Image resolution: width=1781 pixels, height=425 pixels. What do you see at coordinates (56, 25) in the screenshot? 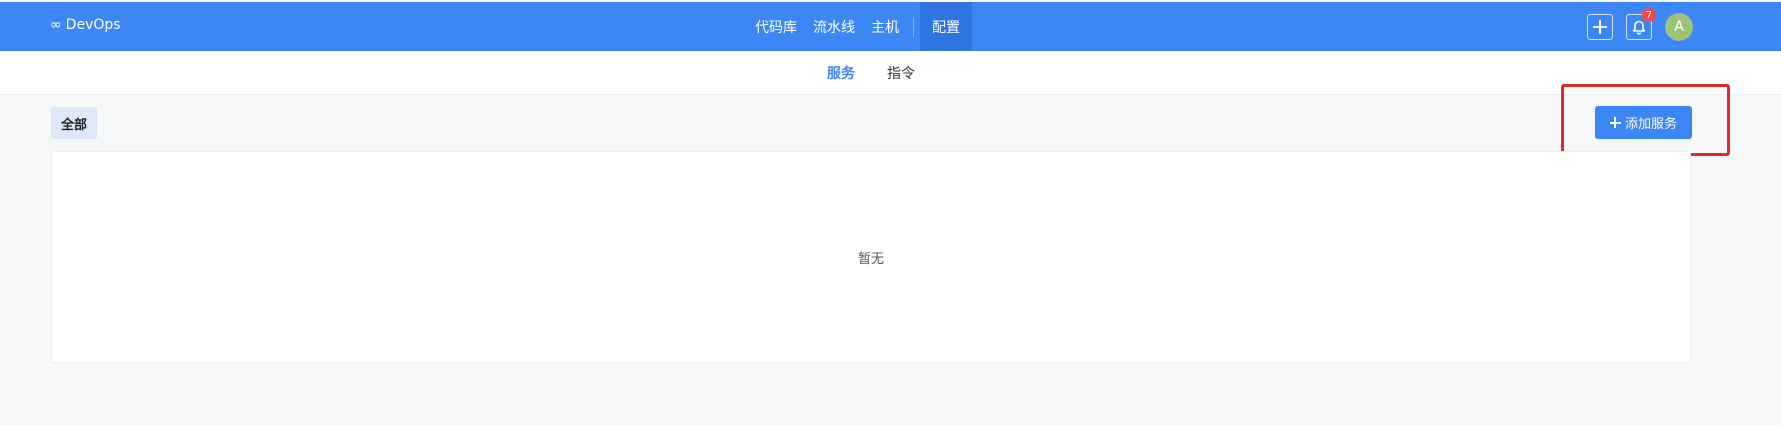
I see `infinity-icon: ∞` at bounding box center [56, 25].